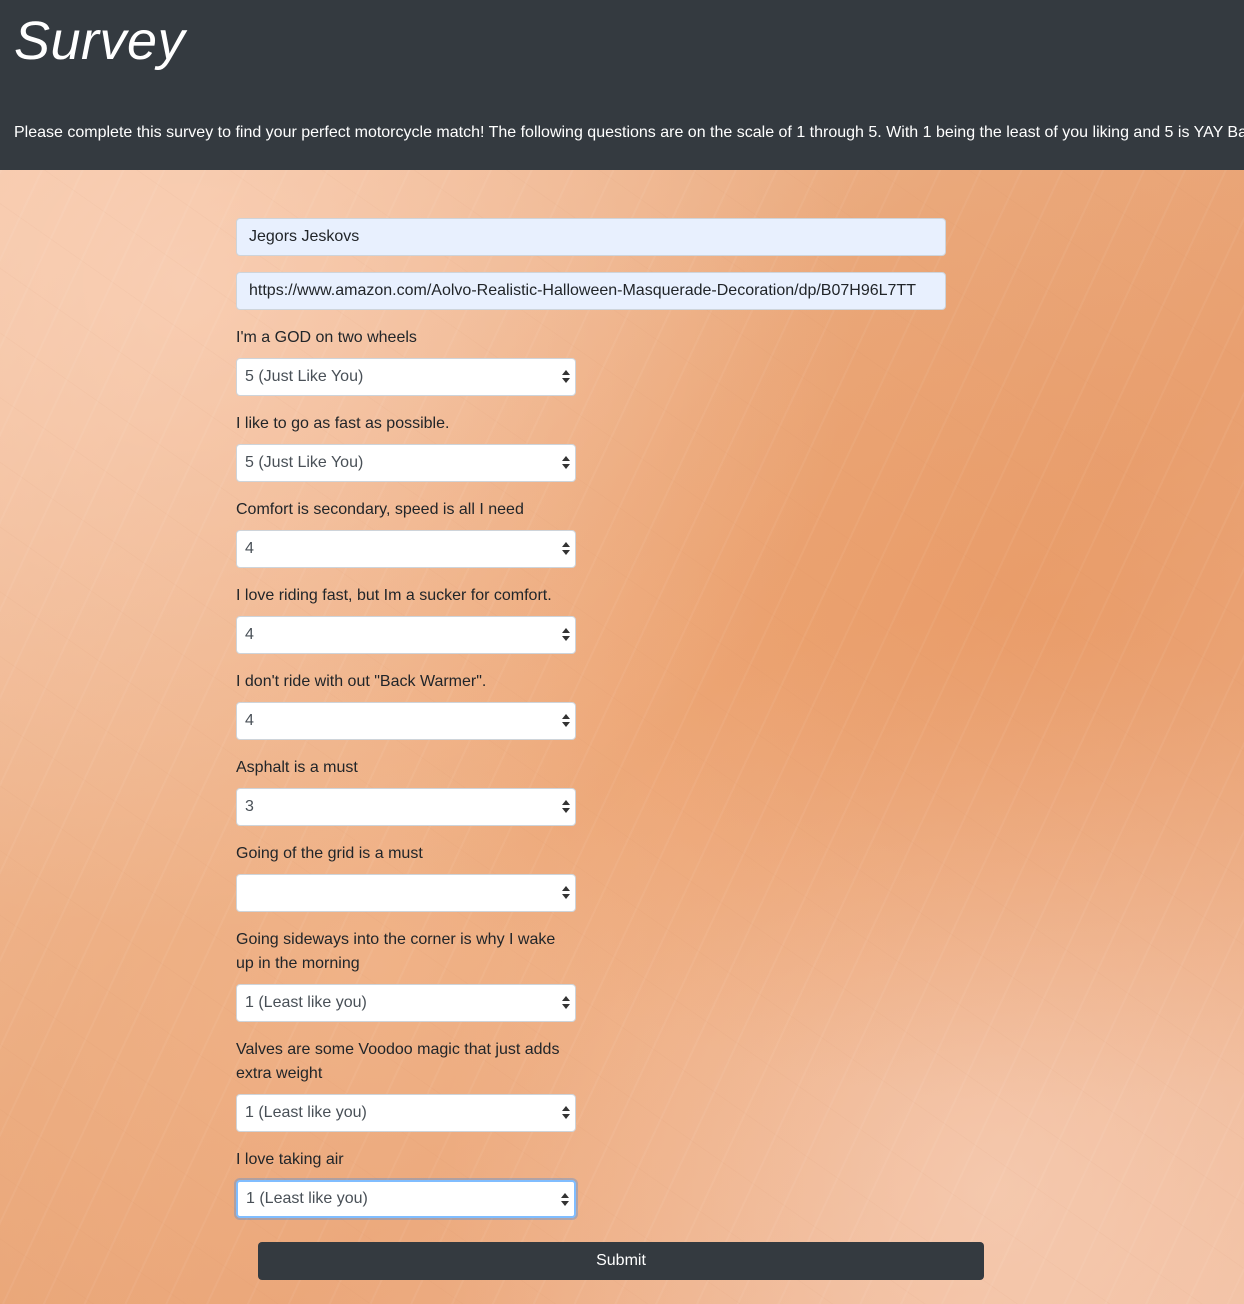 The width and height of the screenshot is (1244, 1304). What do you see at coordinates (591, 705) in the screenshot?
I see `question-5: I don't ride with out "Back Warmer". 4` at bounding box center [591, 705].